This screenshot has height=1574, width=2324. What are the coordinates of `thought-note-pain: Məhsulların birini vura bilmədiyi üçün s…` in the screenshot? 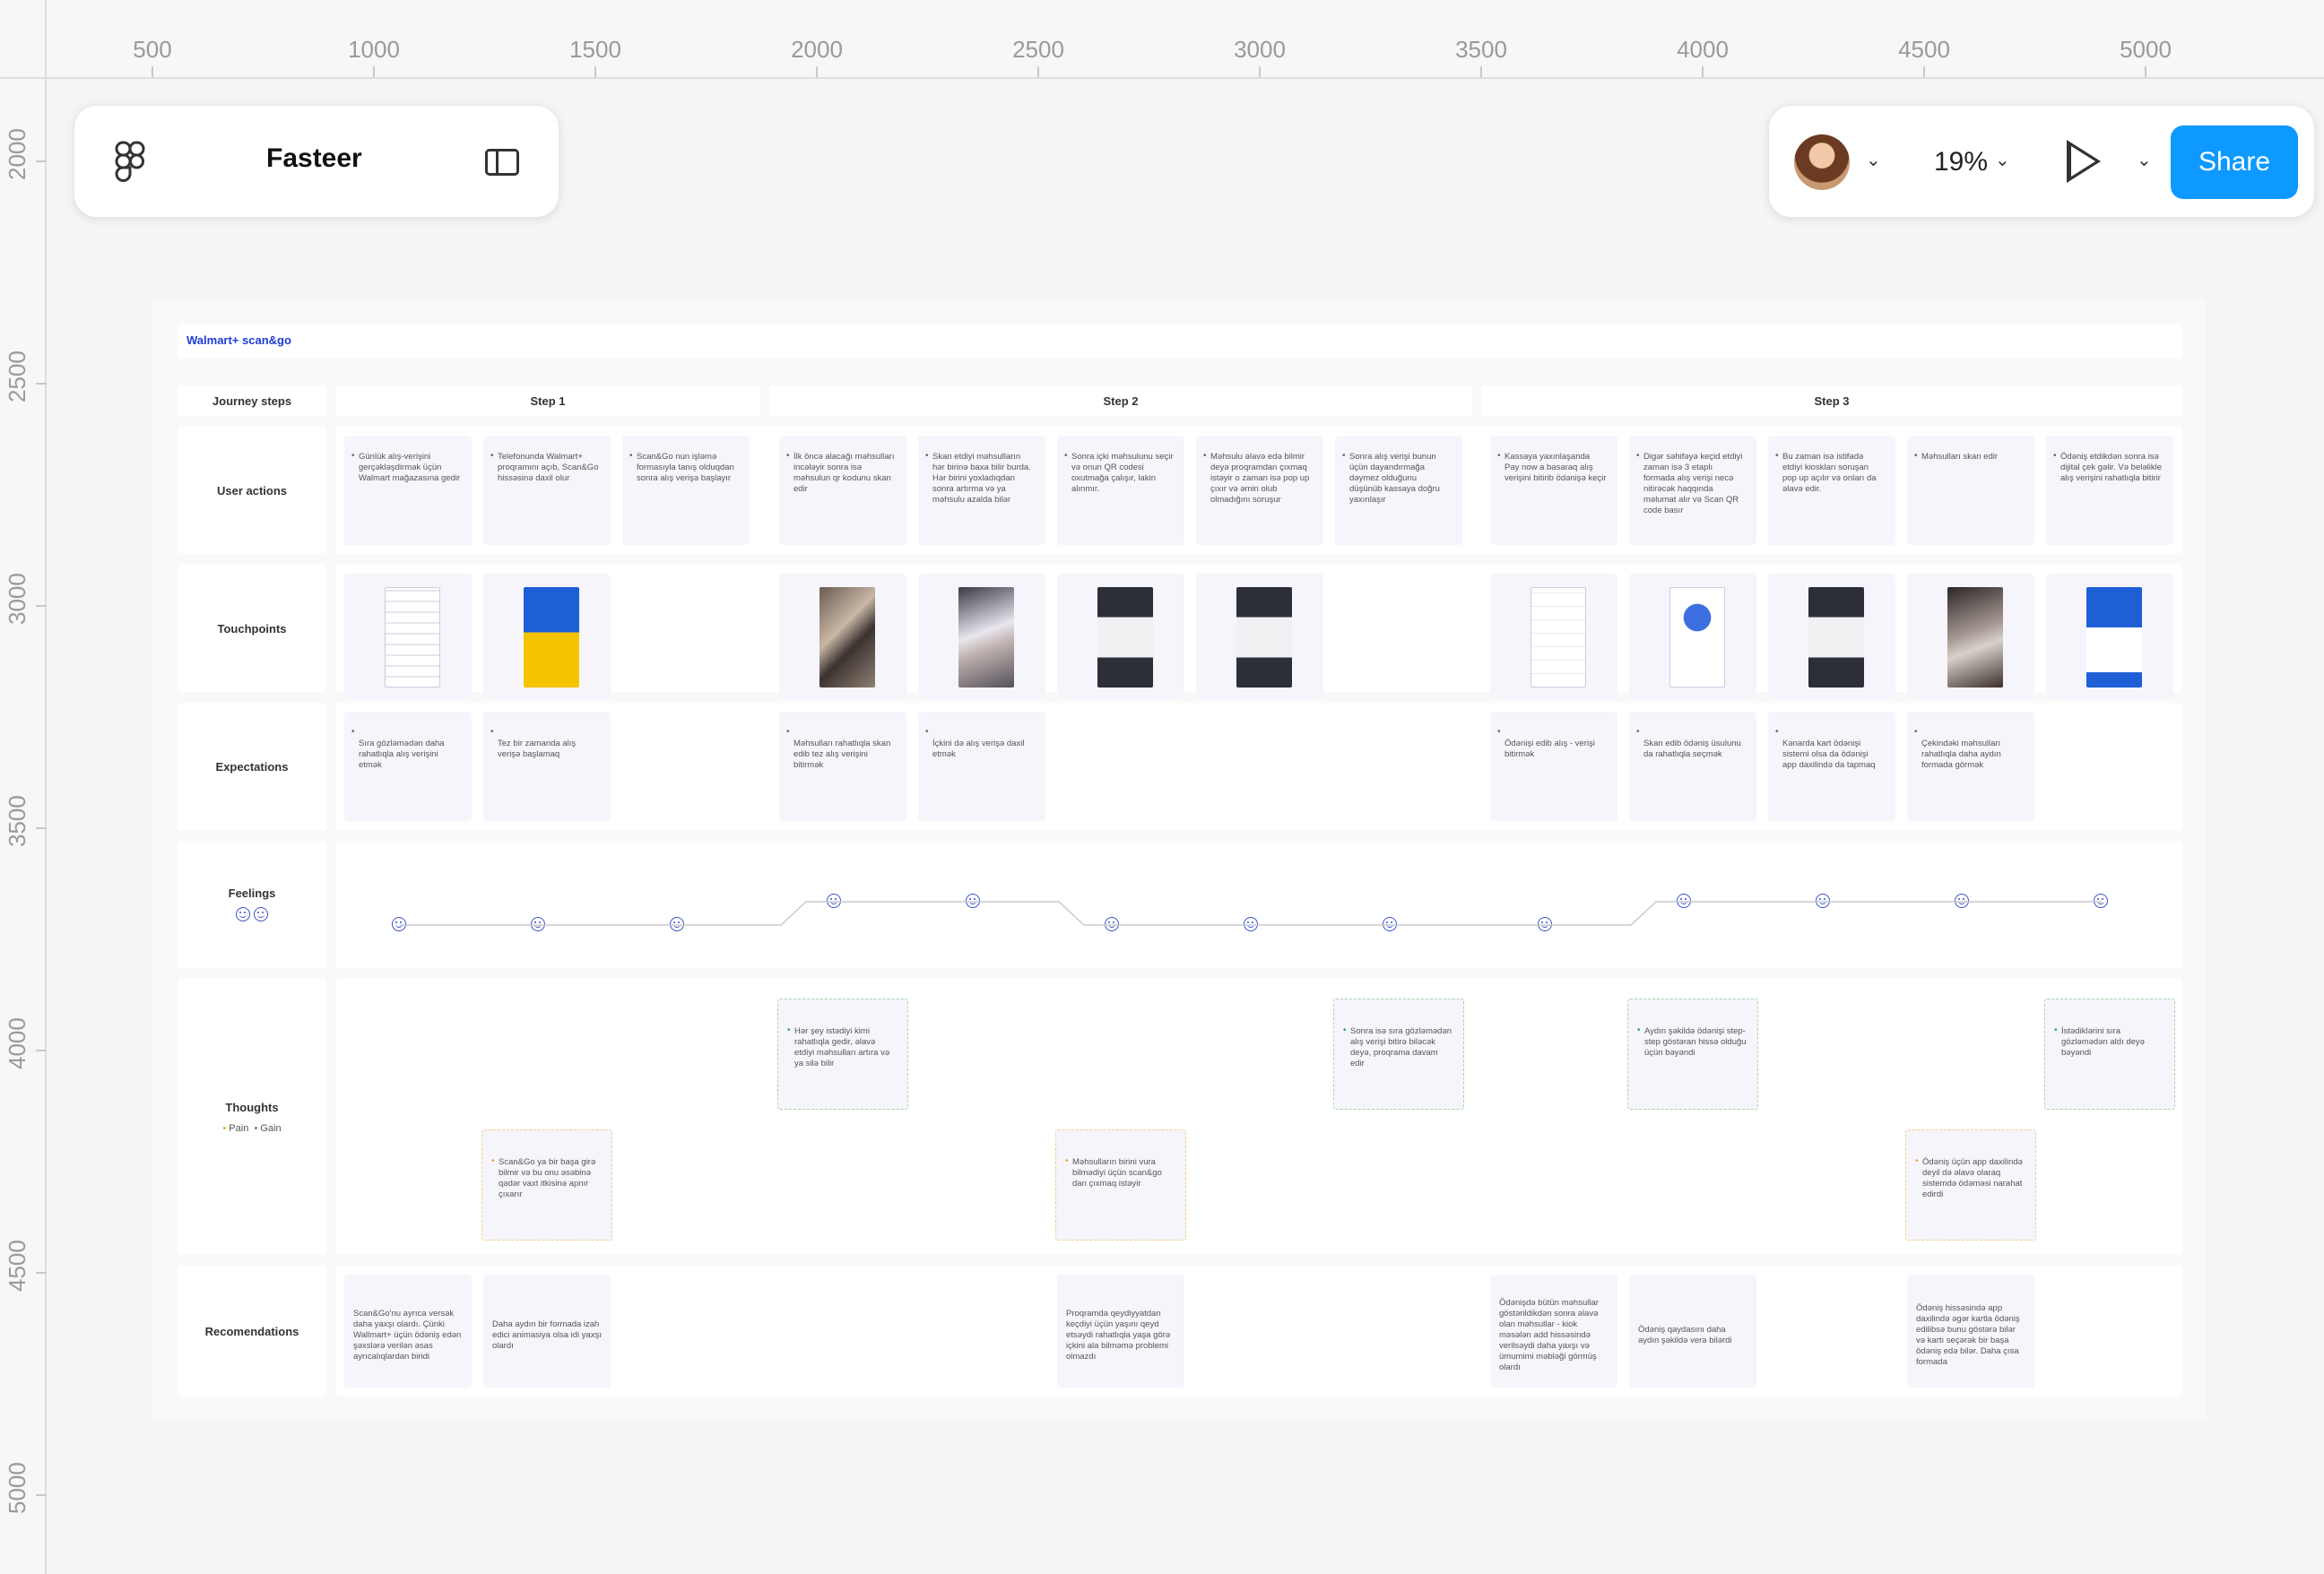 It's located at (1120, 1185).